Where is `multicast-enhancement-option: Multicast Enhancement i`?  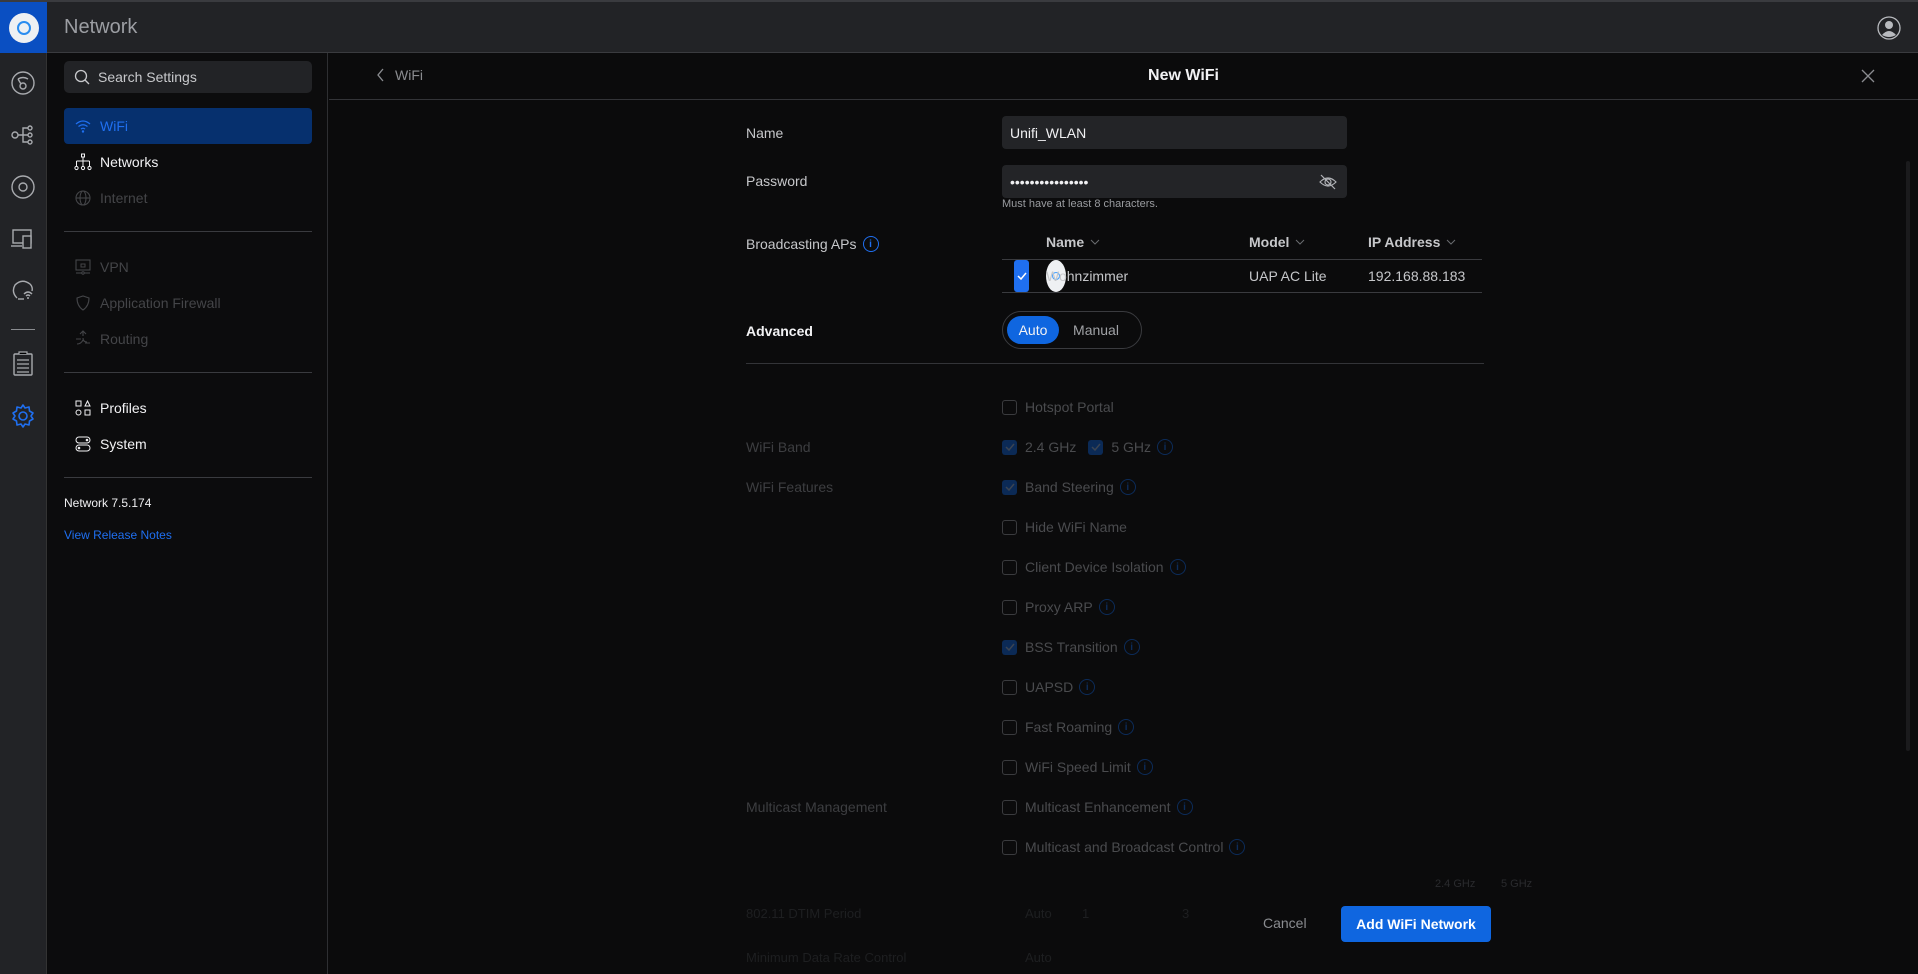
multicast-enhancement-option: Multicast Enhancement i is located at coordinates (1097, 807).